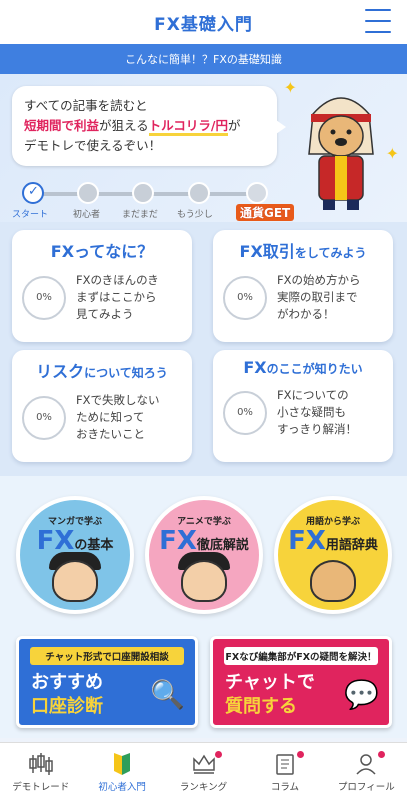  I want to click on bubble-text: が狙える, so click(124, 125).